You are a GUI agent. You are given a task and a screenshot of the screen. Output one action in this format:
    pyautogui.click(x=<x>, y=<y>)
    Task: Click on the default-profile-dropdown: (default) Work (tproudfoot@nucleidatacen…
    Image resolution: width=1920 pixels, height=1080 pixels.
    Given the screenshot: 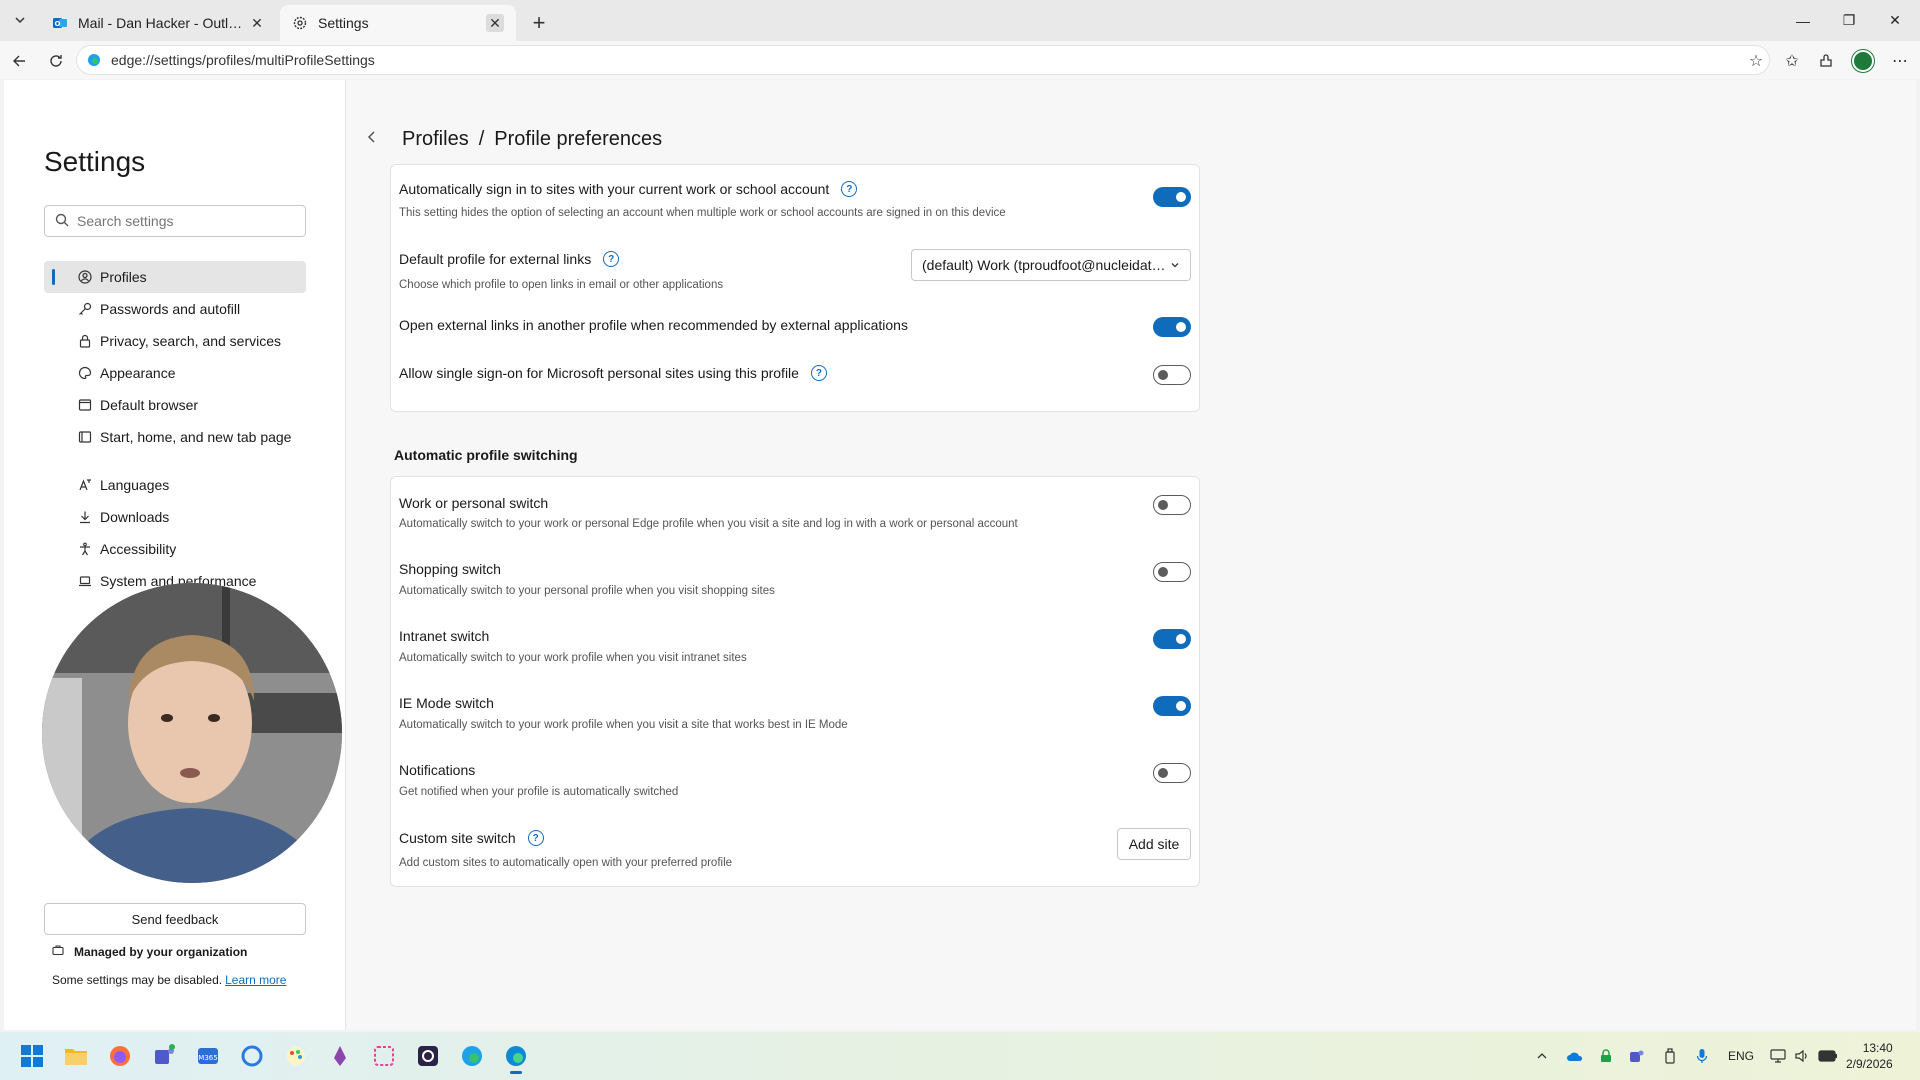 What is the action you would take?
    pyautogui.click(x=1051, y=265)
    